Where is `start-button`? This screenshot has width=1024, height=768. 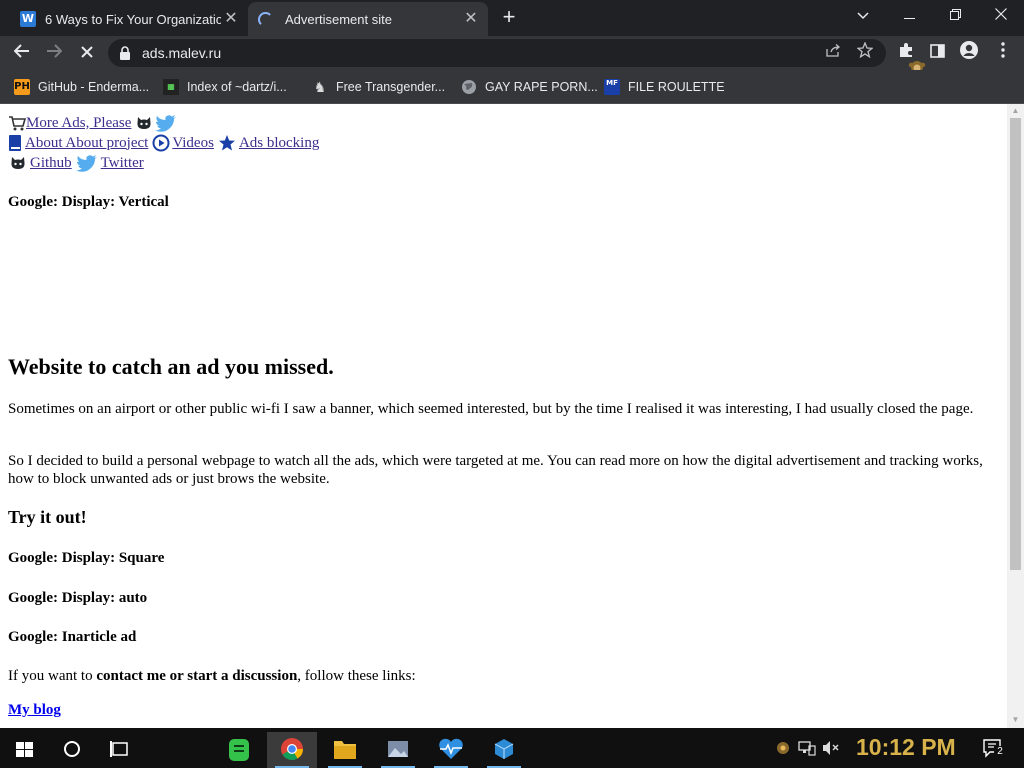
start-button is located at coordinates (25, 750).